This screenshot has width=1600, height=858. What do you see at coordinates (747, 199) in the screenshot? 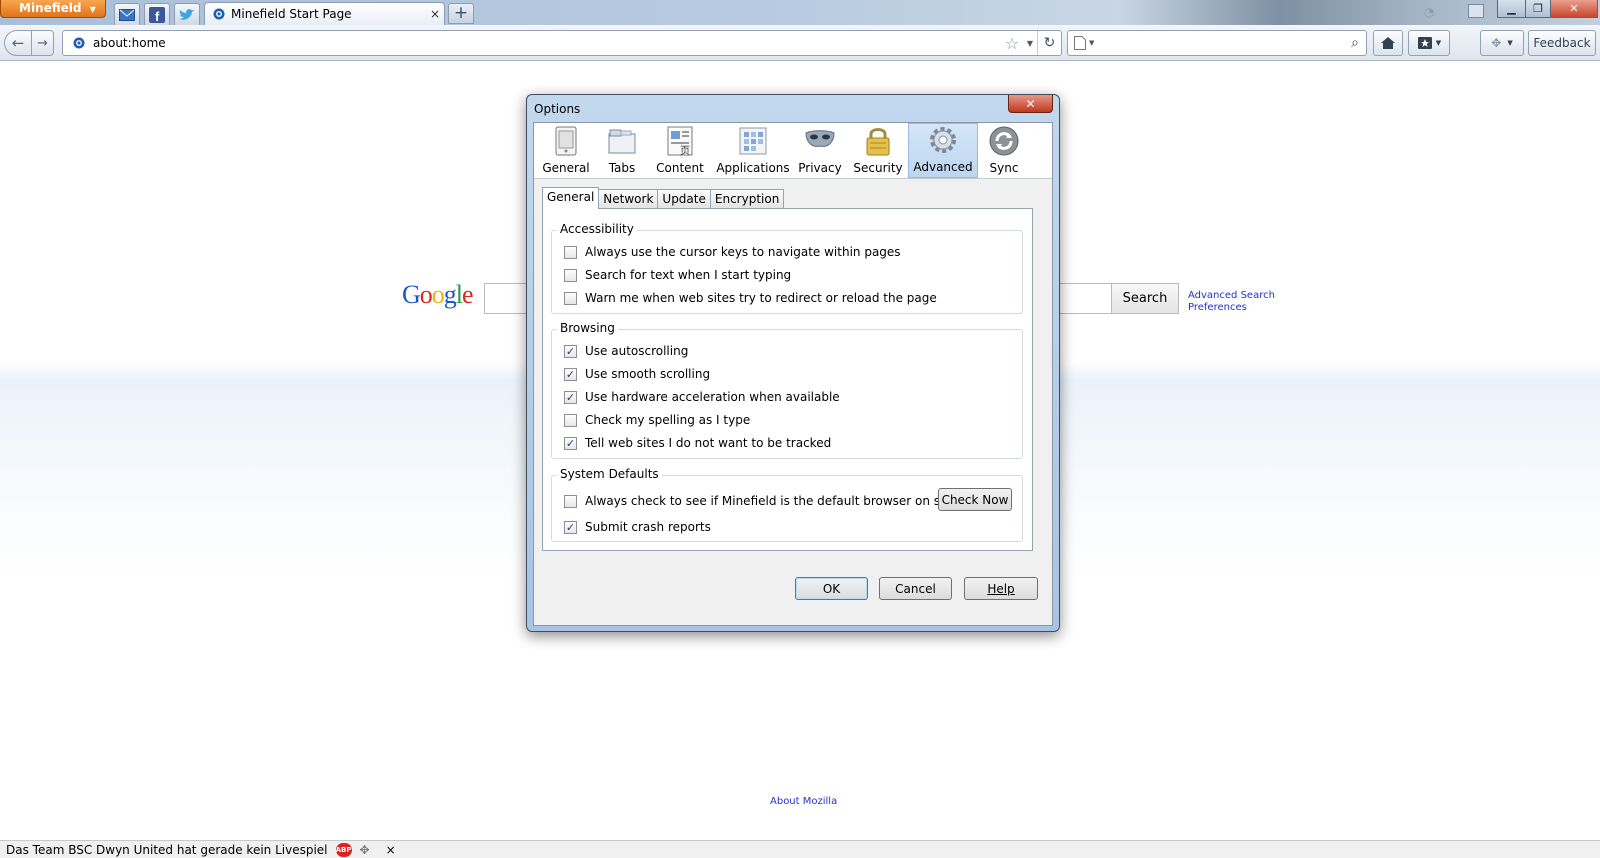
I see `subtab-encryption: Encryption` at bounding box center [747, 199].